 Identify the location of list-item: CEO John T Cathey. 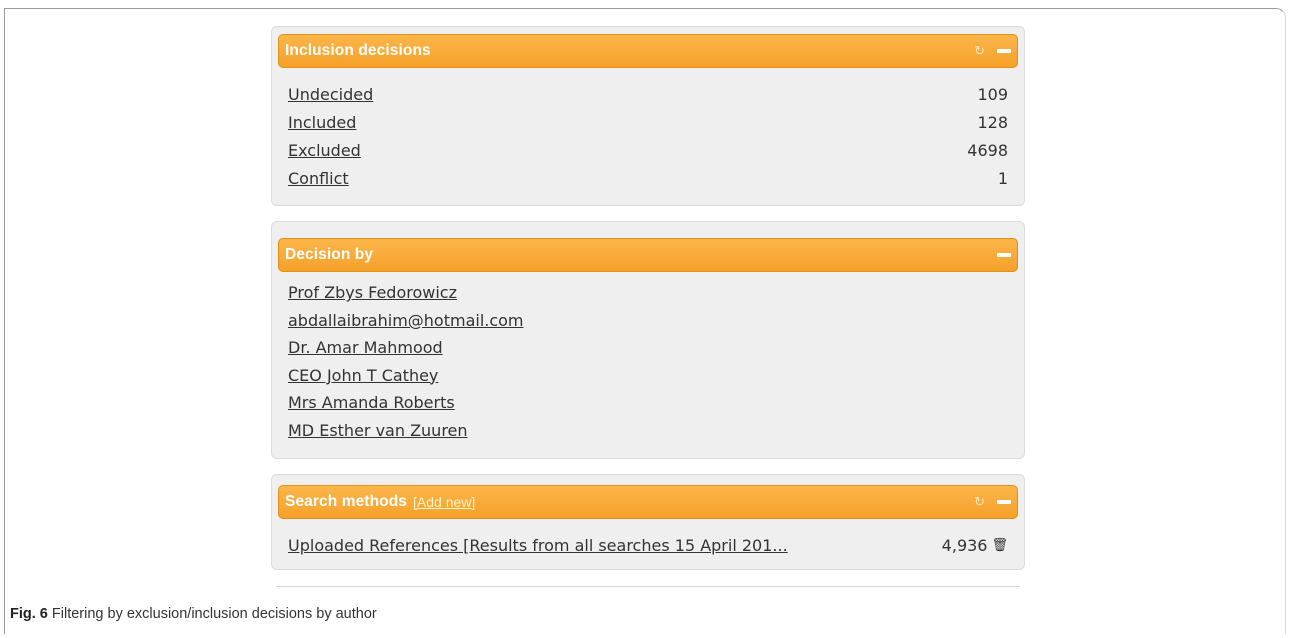
(648, 376).